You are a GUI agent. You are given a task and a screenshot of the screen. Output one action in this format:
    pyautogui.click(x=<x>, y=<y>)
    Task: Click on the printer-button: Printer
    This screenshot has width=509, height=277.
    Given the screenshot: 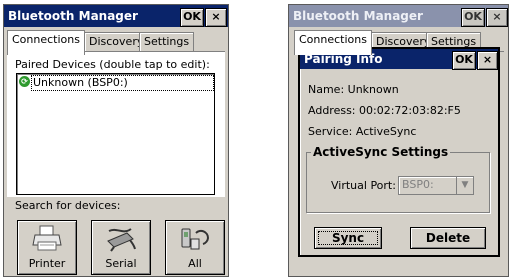 What is the action you would take?
    pyautogui.click(x=47, y=247)
    